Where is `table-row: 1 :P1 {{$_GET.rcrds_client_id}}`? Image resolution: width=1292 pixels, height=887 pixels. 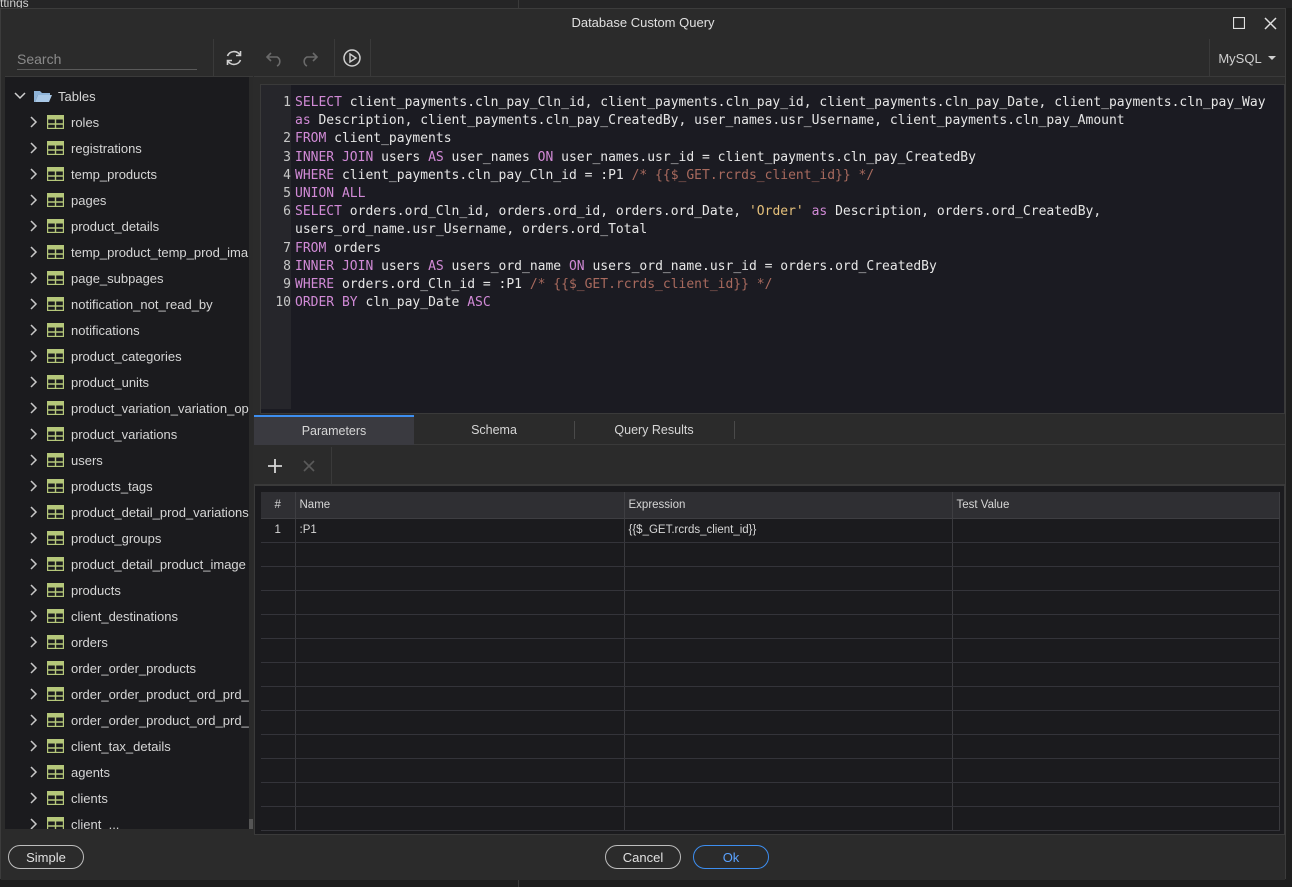
table-row: 1 :P1 {{$_GET.rcrds_client_id}} is located at coordinates (770, 530).